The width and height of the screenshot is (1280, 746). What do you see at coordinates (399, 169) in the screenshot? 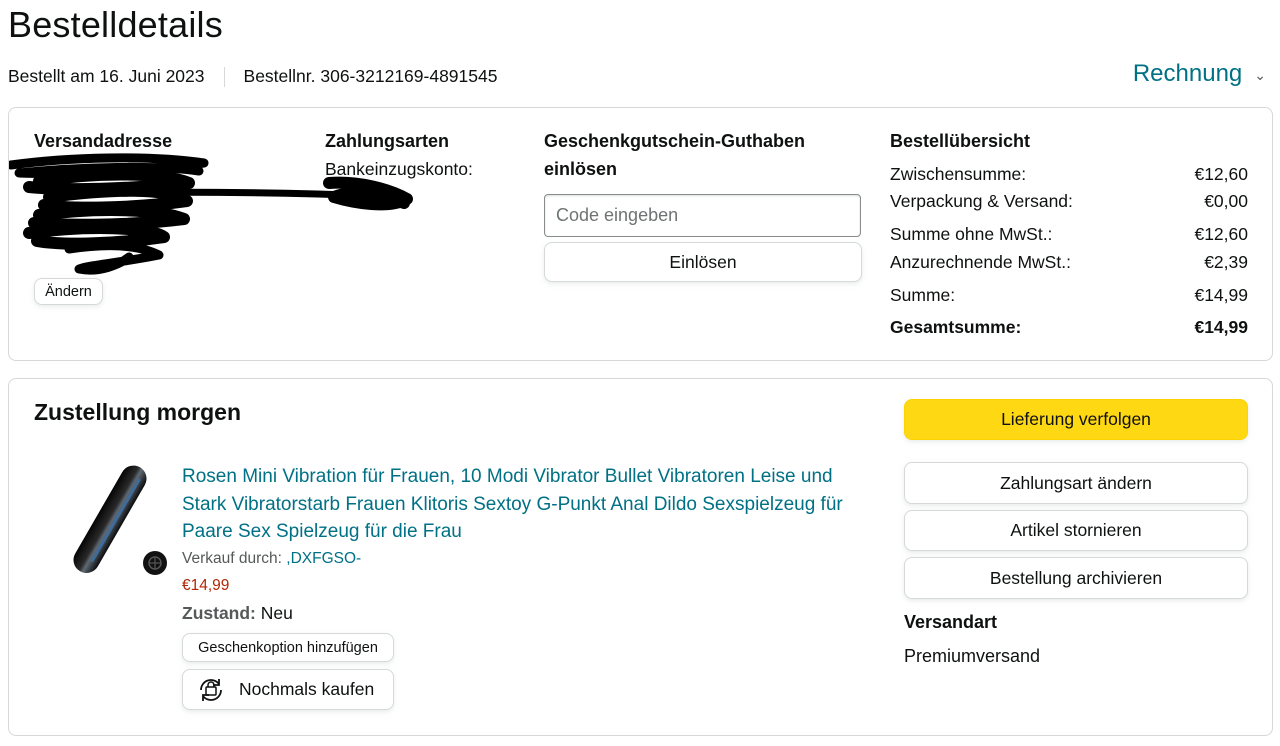
I see `payment-method-label: Bankeinzugskonto:` at bounding box center [399, 169].